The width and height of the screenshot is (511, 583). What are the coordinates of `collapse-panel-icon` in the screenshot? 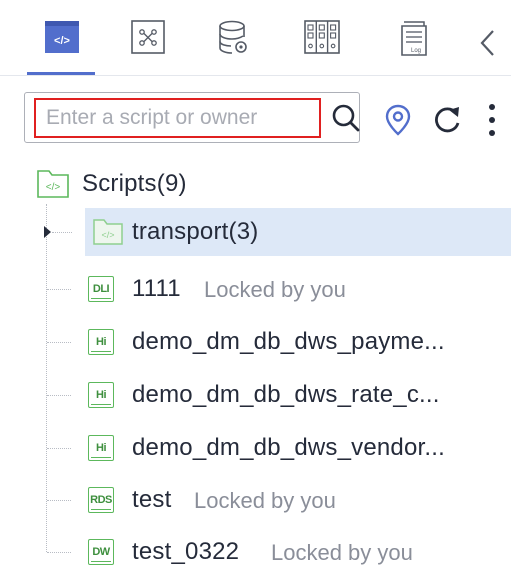 It's located at (488, 43).